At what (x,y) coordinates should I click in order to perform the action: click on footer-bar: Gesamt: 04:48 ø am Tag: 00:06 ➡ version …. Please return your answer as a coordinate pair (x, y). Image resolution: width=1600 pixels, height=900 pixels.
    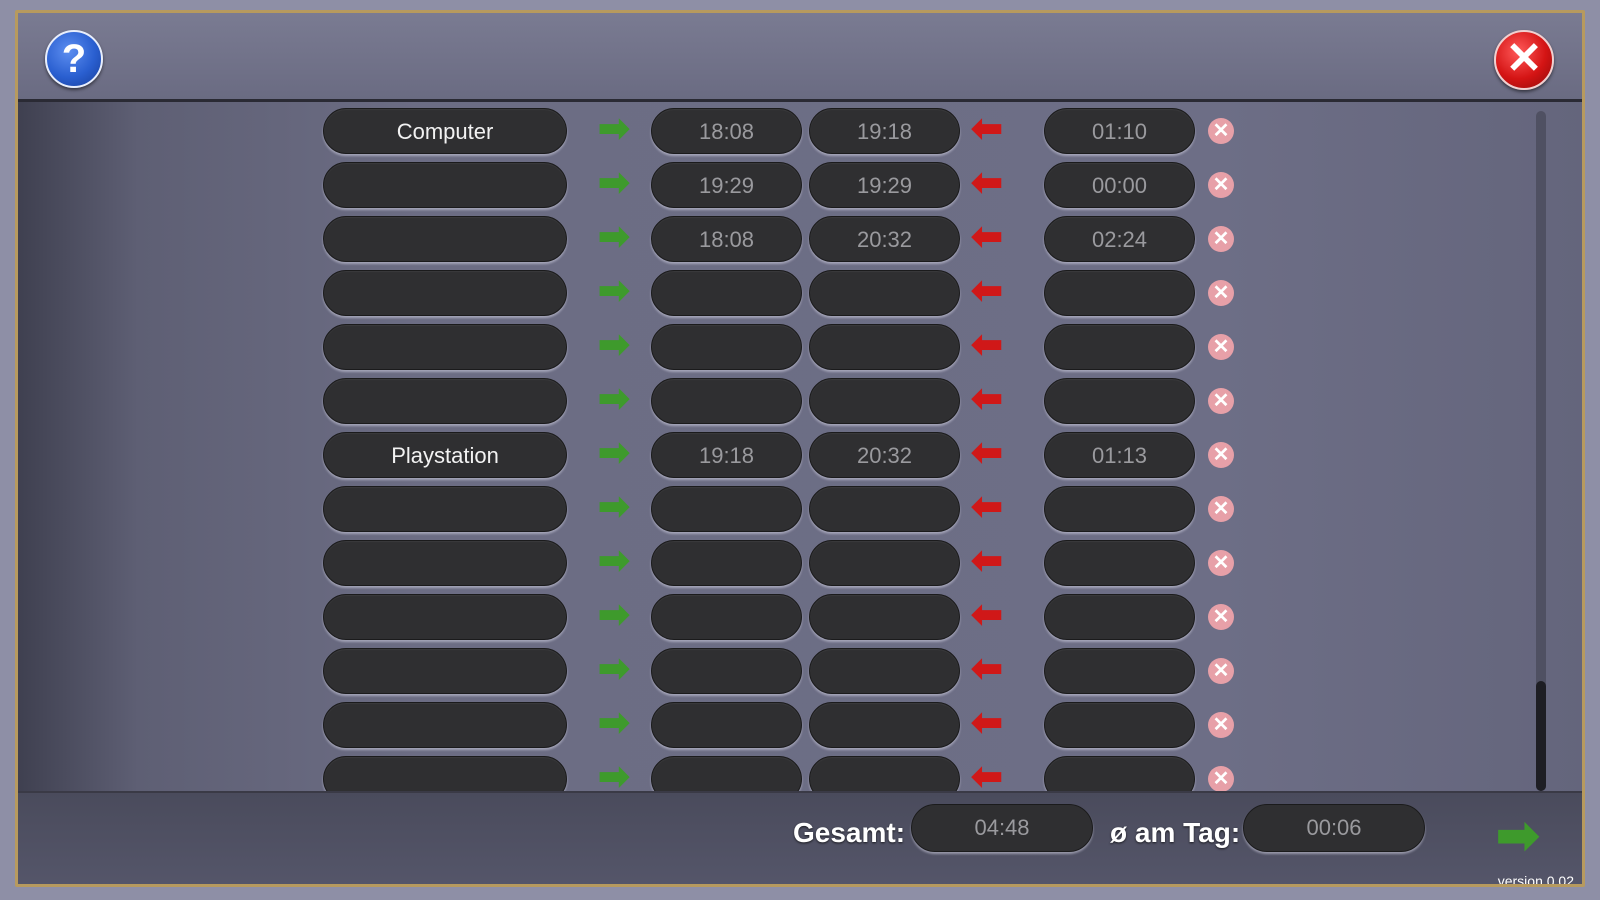
    Looking at the image, I should click on (800, 839).